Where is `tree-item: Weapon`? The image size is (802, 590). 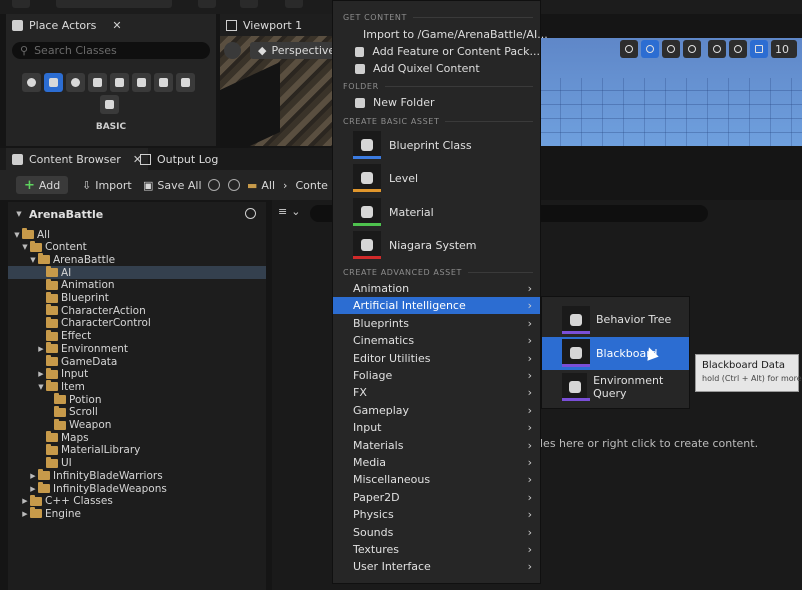 tree-item: Weapon is located at coordinates (137, 425).